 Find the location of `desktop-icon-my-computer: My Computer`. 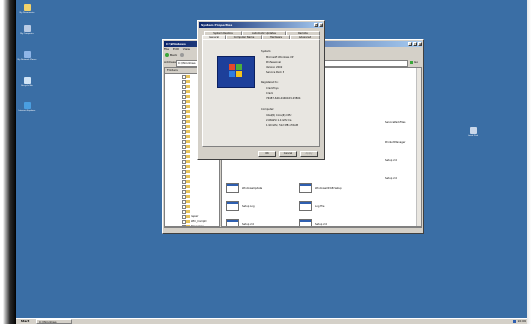

desktop-icon-my-computer: My Computer is located at coordinates (27, 30).